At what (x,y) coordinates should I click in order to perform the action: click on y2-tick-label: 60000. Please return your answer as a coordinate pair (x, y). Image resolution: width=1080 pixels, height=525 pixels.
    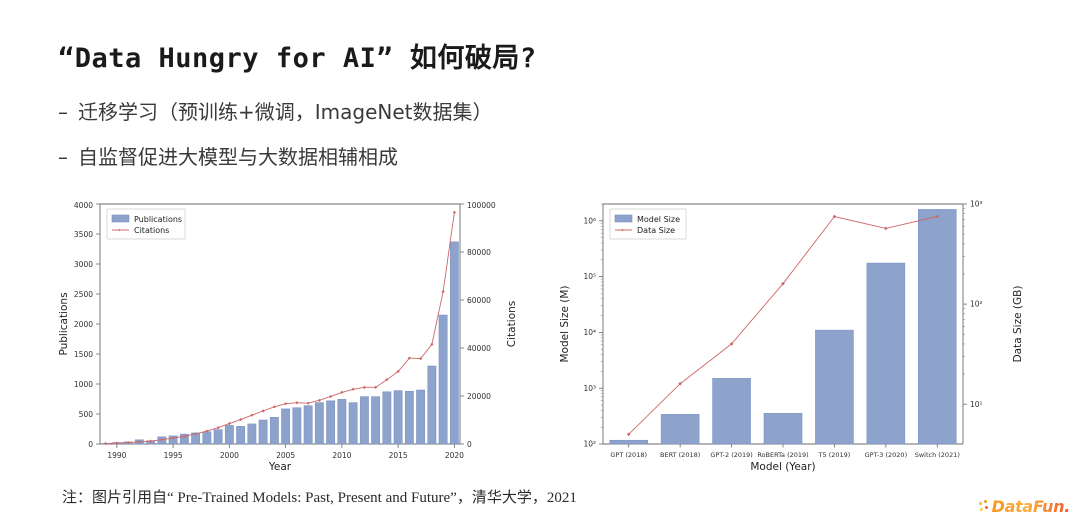
    Looking at the image, I should click on (479, 300).